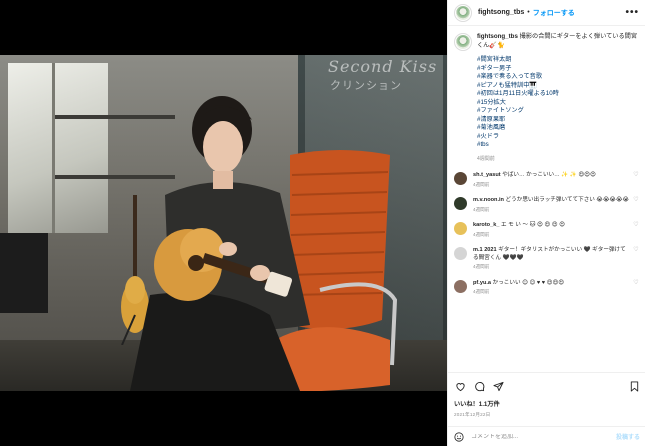 This screenshot has height=446, width=645. What do you see at coordinates (634, 386) in the screenshot?
I see `bookmark-icon` at bounding box center [634, 386].